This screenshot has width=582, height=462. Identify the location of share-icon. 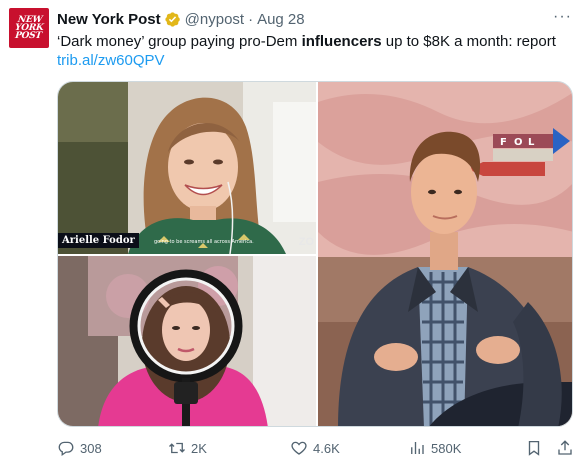
(565, 447).